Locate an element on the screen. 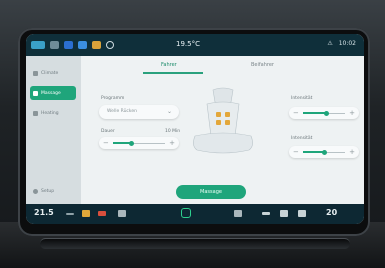 This screenshot has width=385, height=268. sidebar: Climate Massage Heating Setup is located at coordinates (53, 130).